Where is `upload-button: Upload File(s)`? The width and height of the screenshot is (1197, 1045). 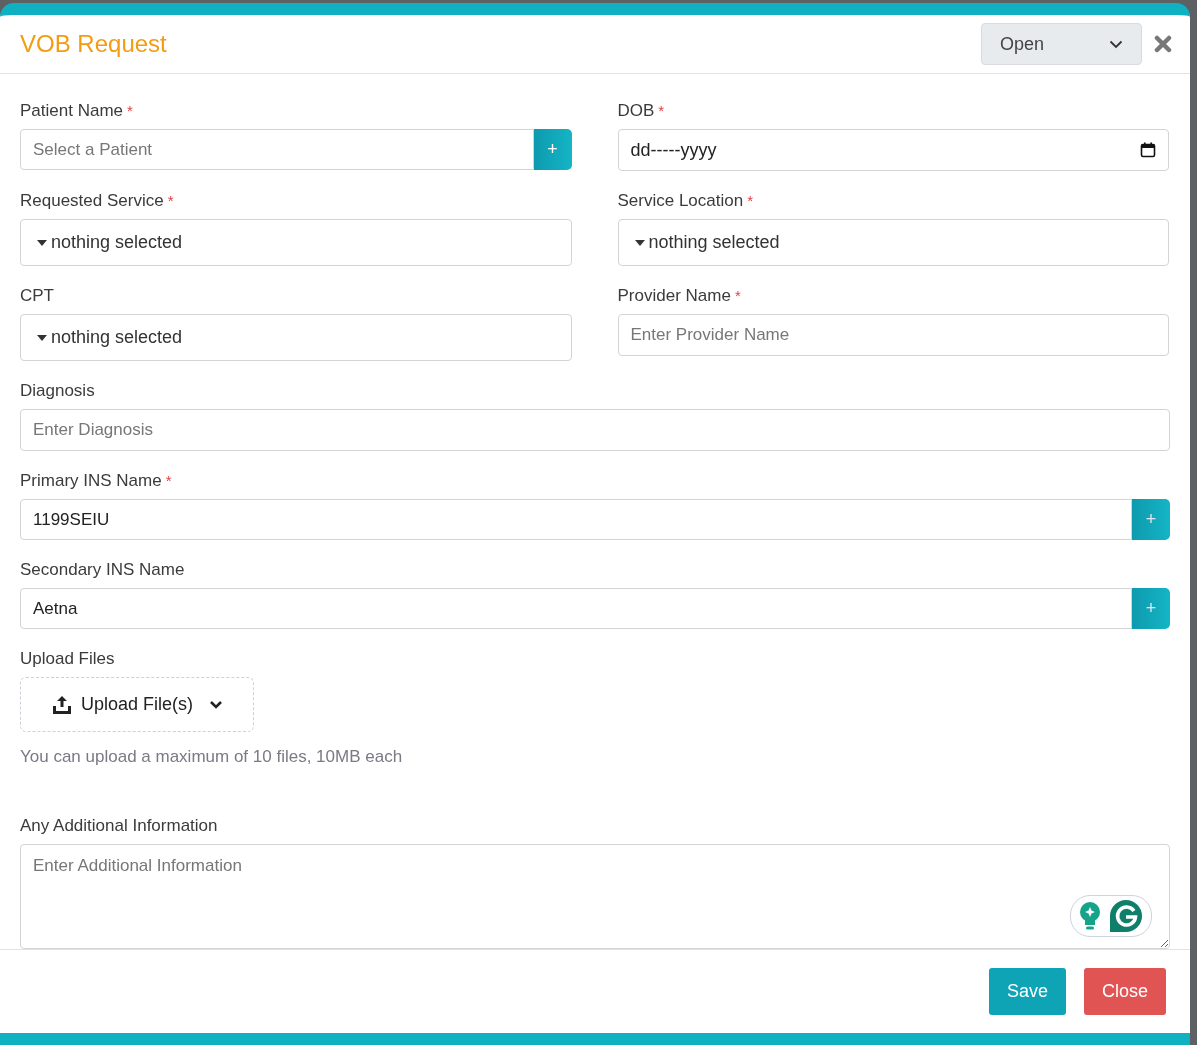
upload-button: Upload File(s) is located at coordinates (137, 704).